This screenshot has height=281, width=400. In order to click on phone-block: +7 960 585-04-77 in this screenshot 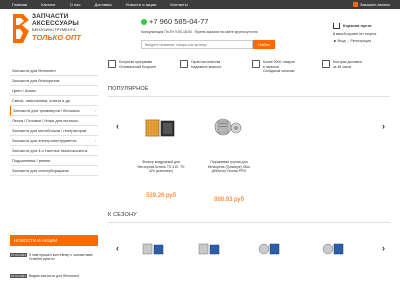, I will do `click(174, 21)`.